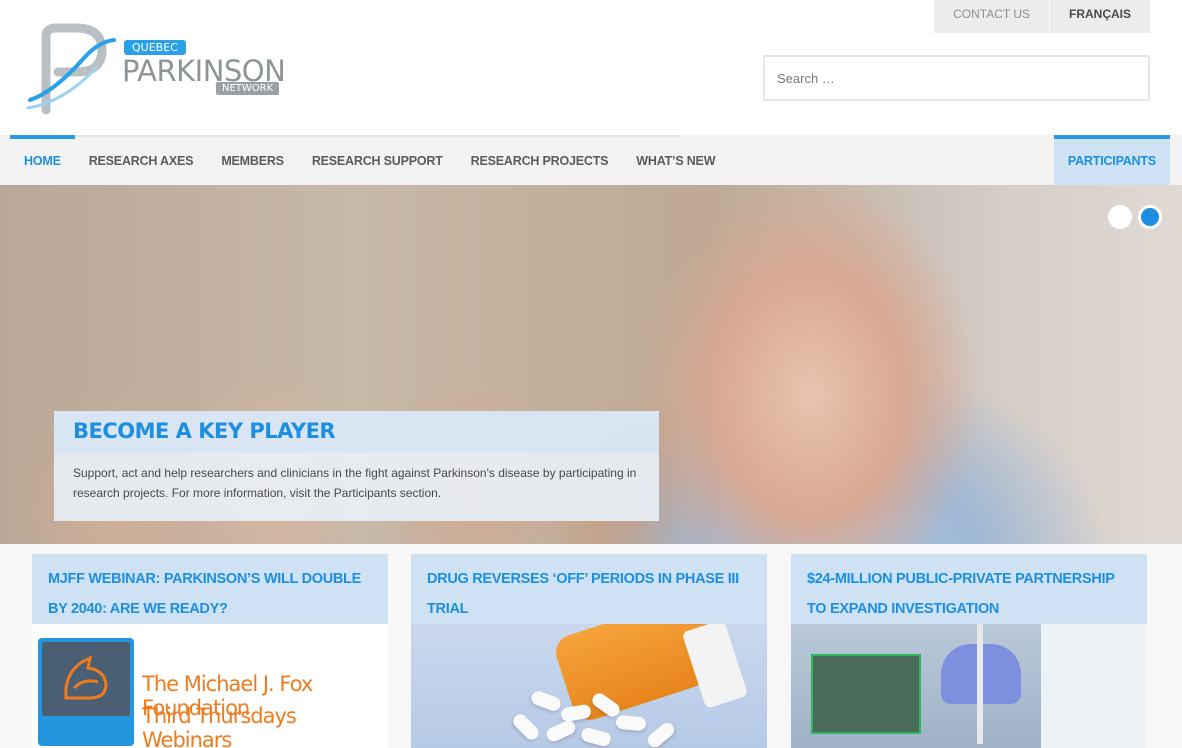  Describe the element at coordinates (540, 160) in the screenshot. I see `nav-item-research-projects: RESEARCH PROJECTS` at that location.